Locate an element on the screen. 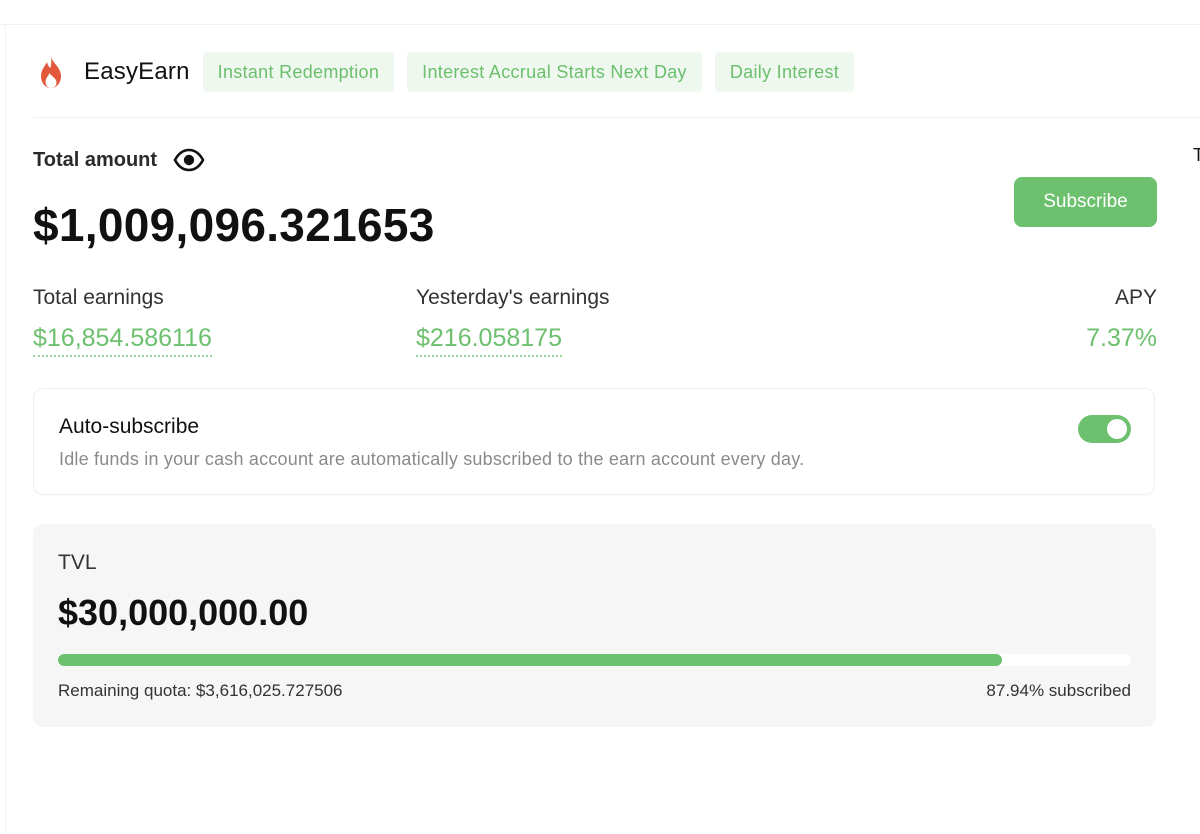 The height and width of the screenshot is (834, 1200). toggle-knob is located at coordinates (1117, 429).